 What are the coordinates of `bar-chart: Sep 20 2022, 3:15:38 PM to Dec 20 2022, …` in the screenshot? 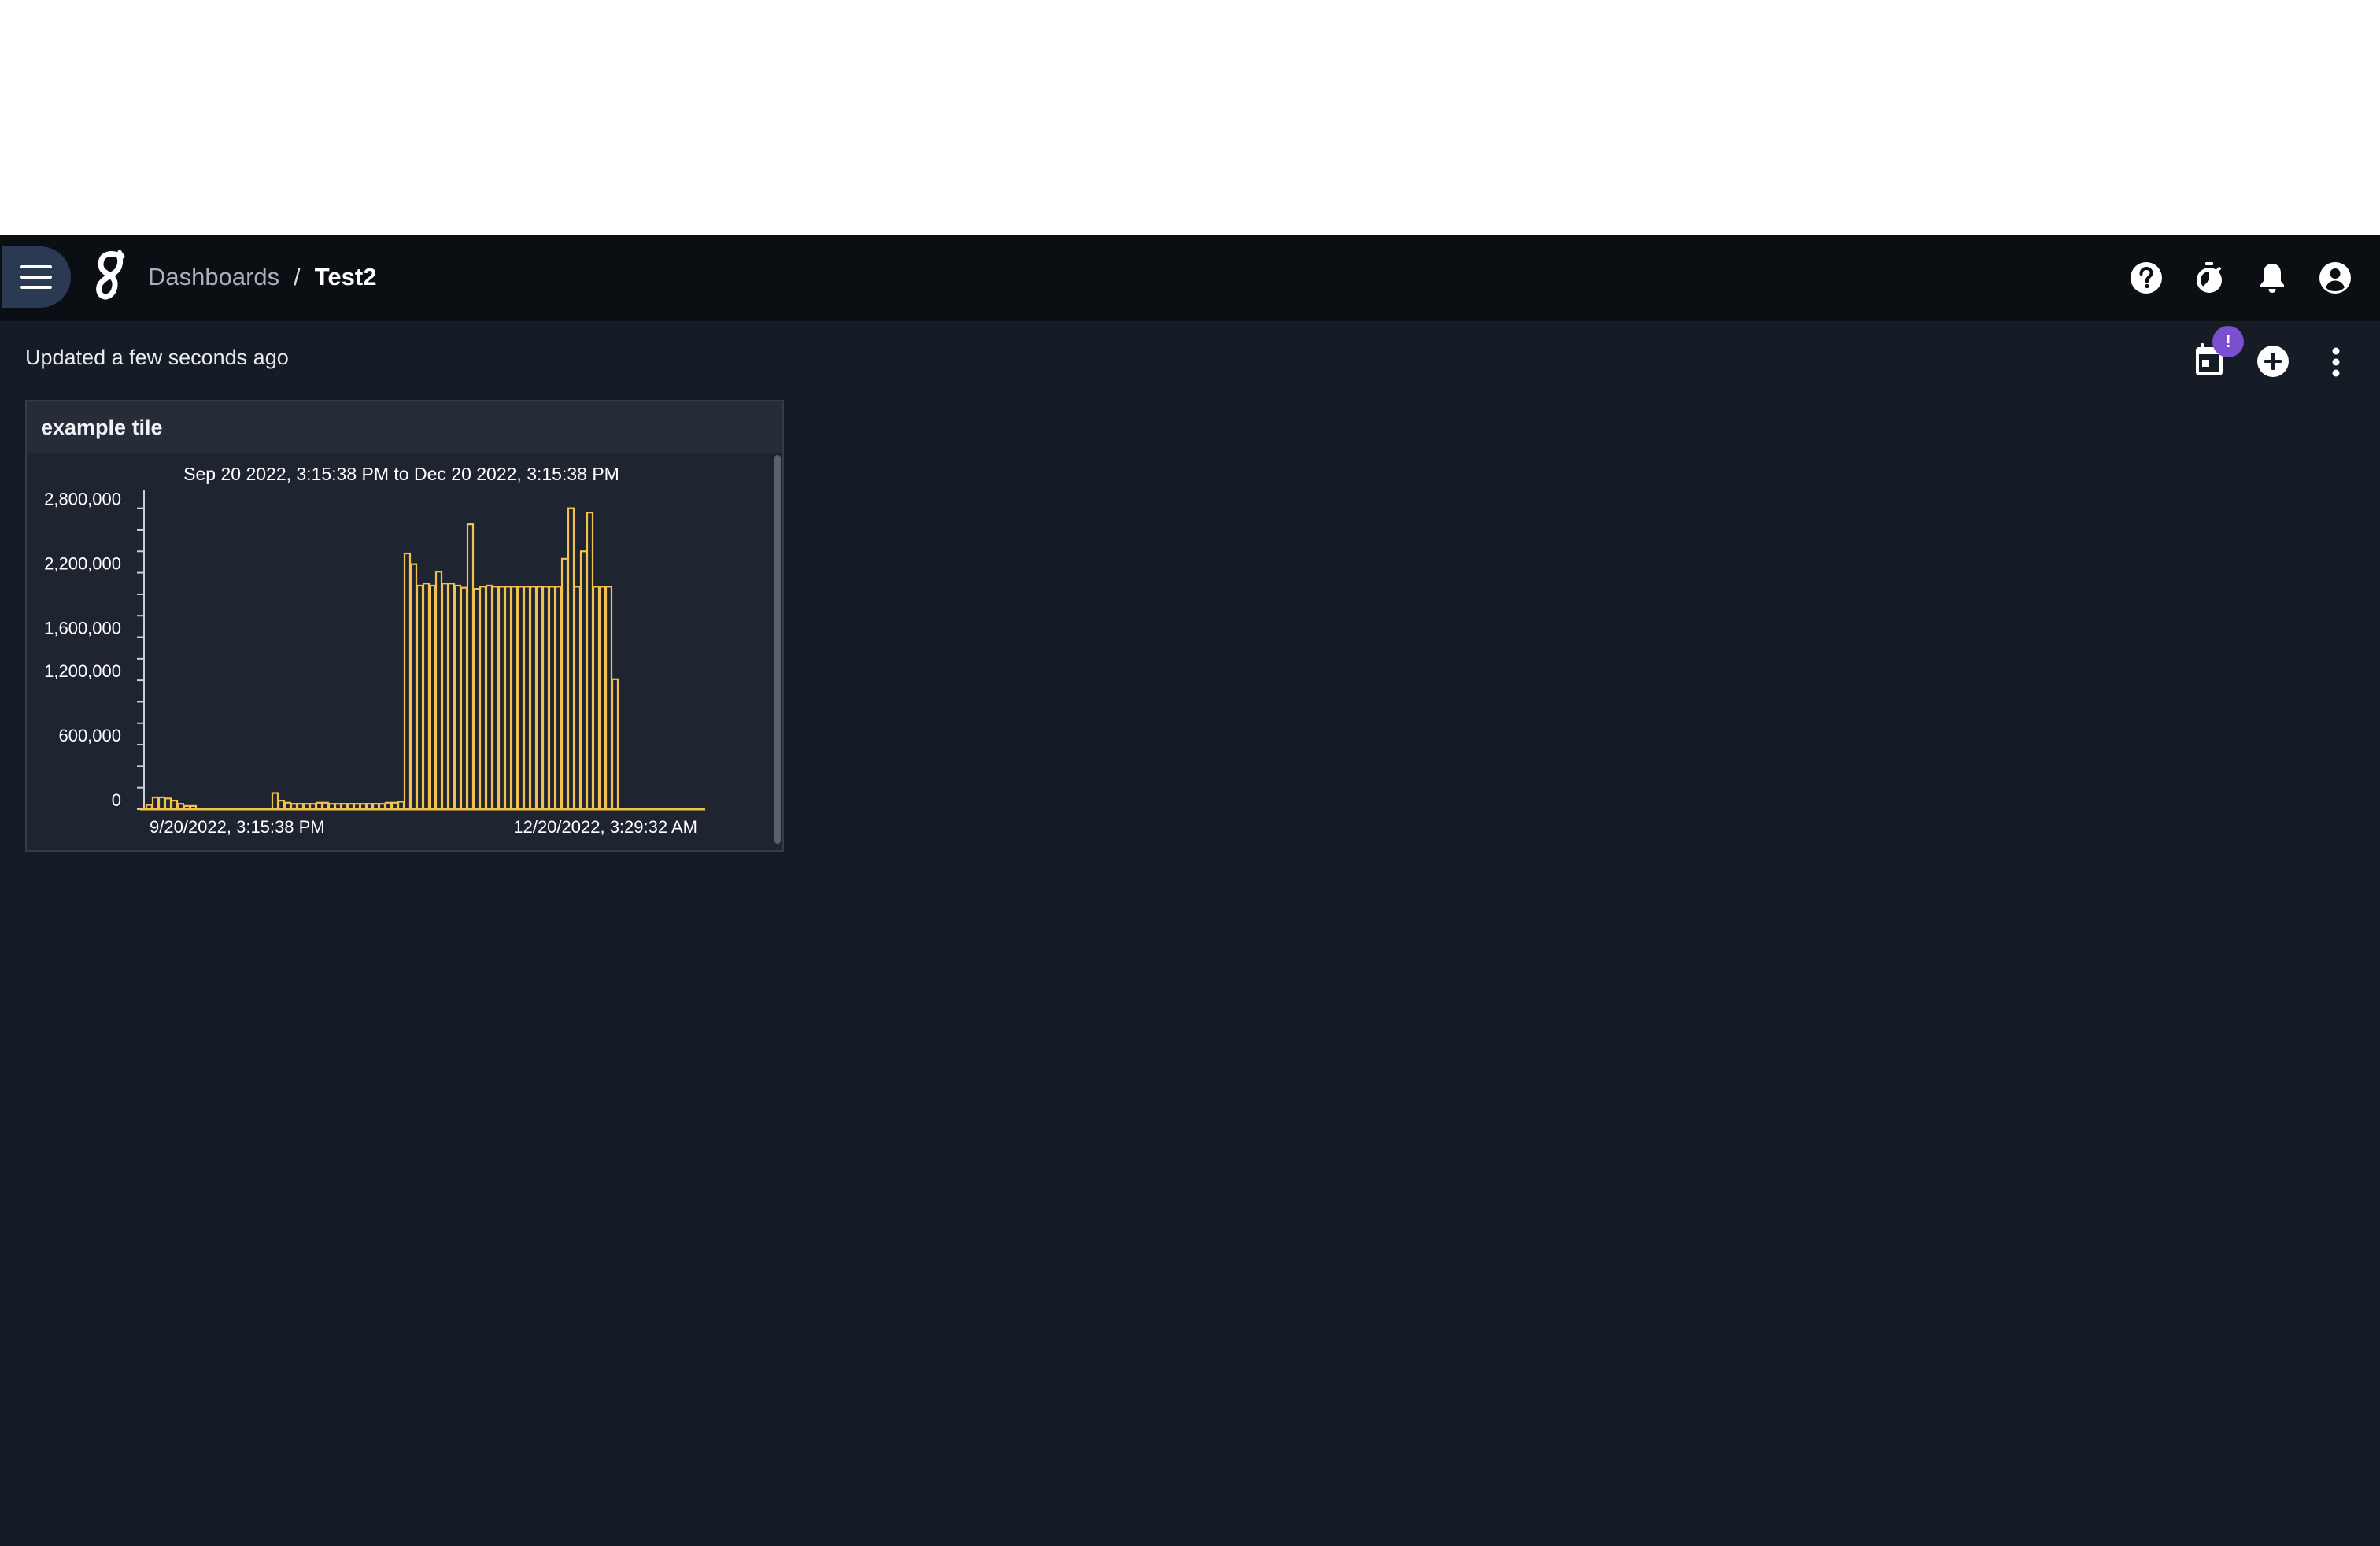 It's located at (374, 650).